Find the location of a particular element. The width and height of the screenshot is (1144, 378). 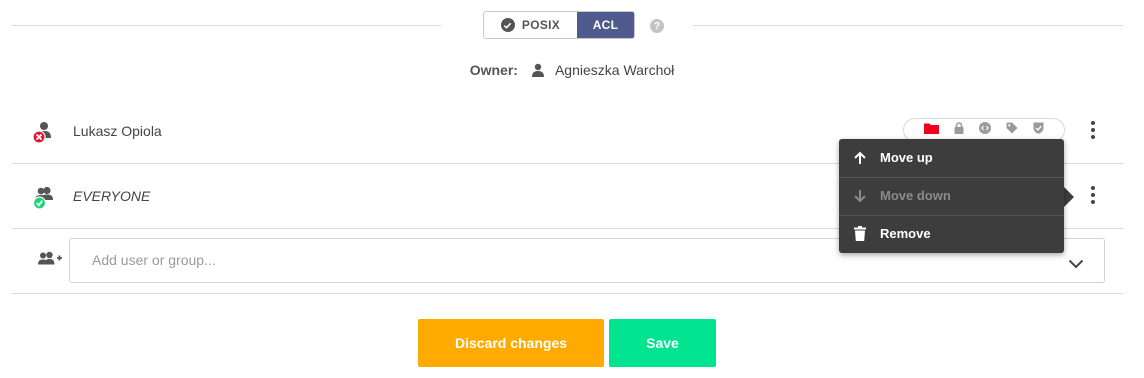

owner-info: Owner: Agnieszka Warchoł is located at coordinates (572, 71).